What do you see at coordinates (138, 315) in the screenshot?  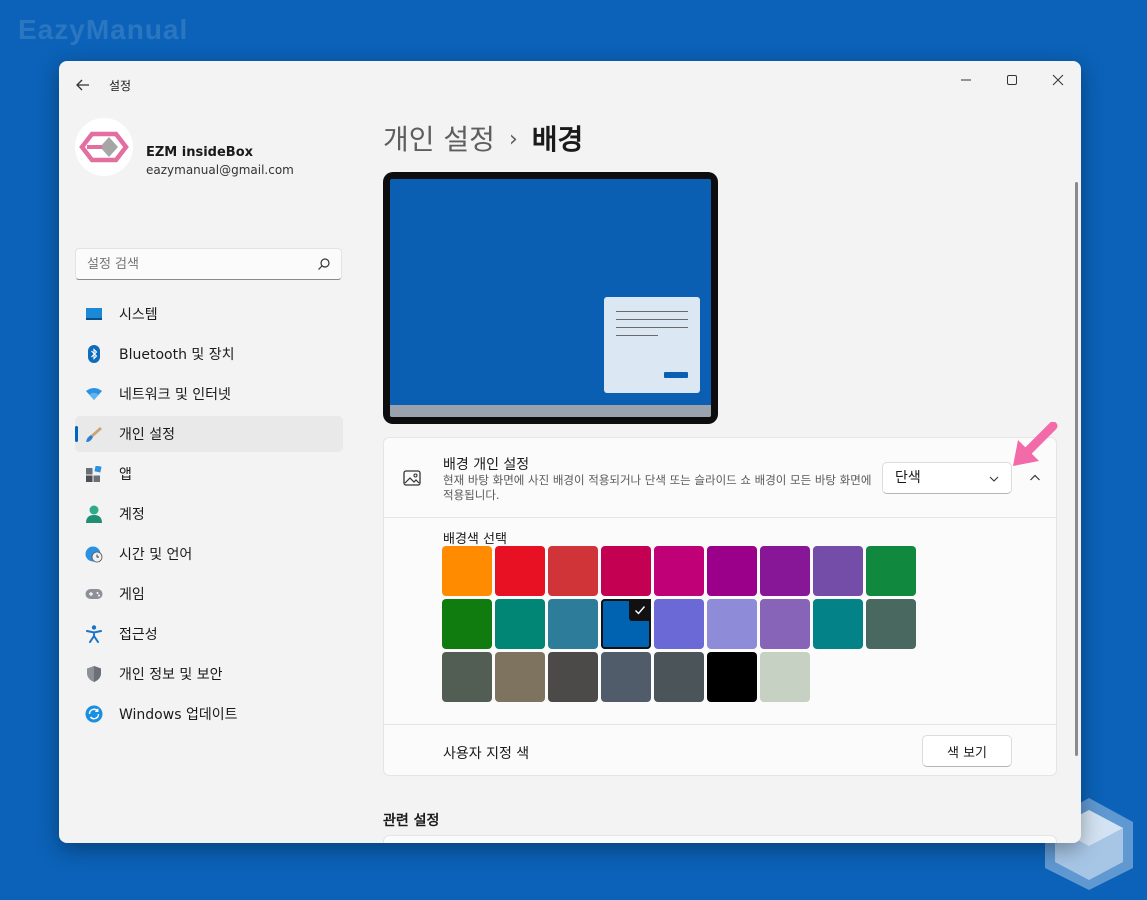 I see `sidebar-item-label: 시스템` at bounding box center [138, 315].